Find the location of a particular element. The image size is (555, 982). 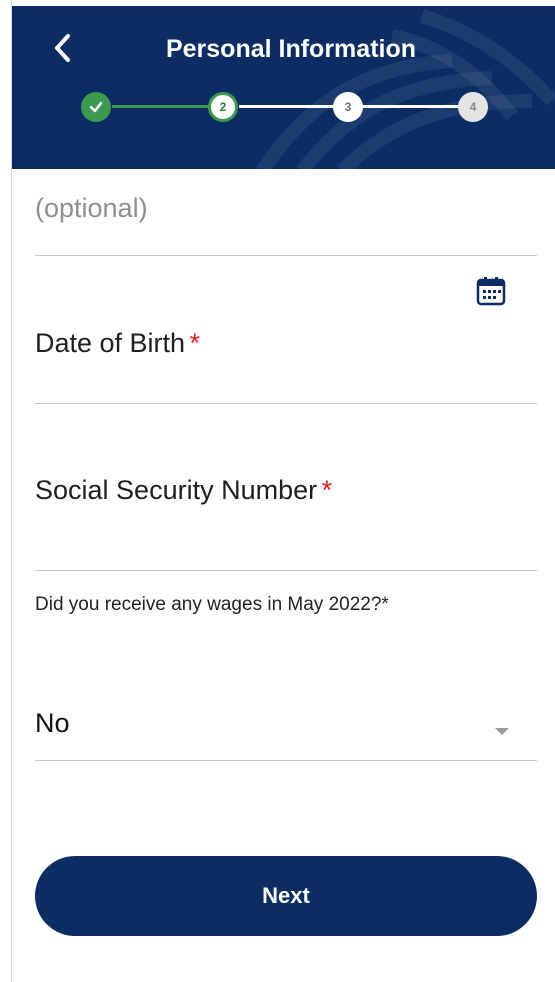

date-of-birth-field: Date of Birth * is located at coordinates (286, 348).